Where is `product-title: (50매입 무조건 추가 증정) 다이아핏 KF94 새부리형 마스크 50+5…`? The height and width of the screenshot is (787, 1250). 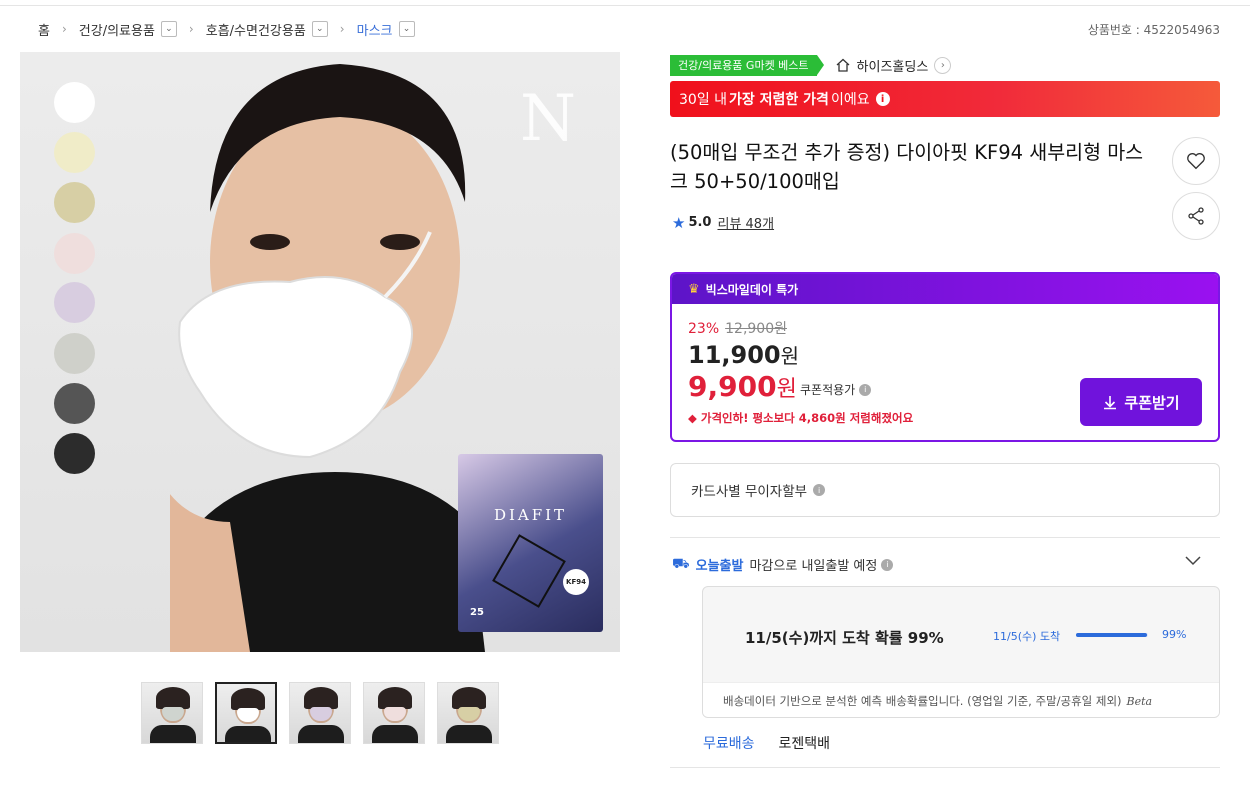
product-title: (50매입 무조건 추가 증정) 다이아핏 KF94 새부리형 마스크 50+5… is located at coordinates (907, 167).